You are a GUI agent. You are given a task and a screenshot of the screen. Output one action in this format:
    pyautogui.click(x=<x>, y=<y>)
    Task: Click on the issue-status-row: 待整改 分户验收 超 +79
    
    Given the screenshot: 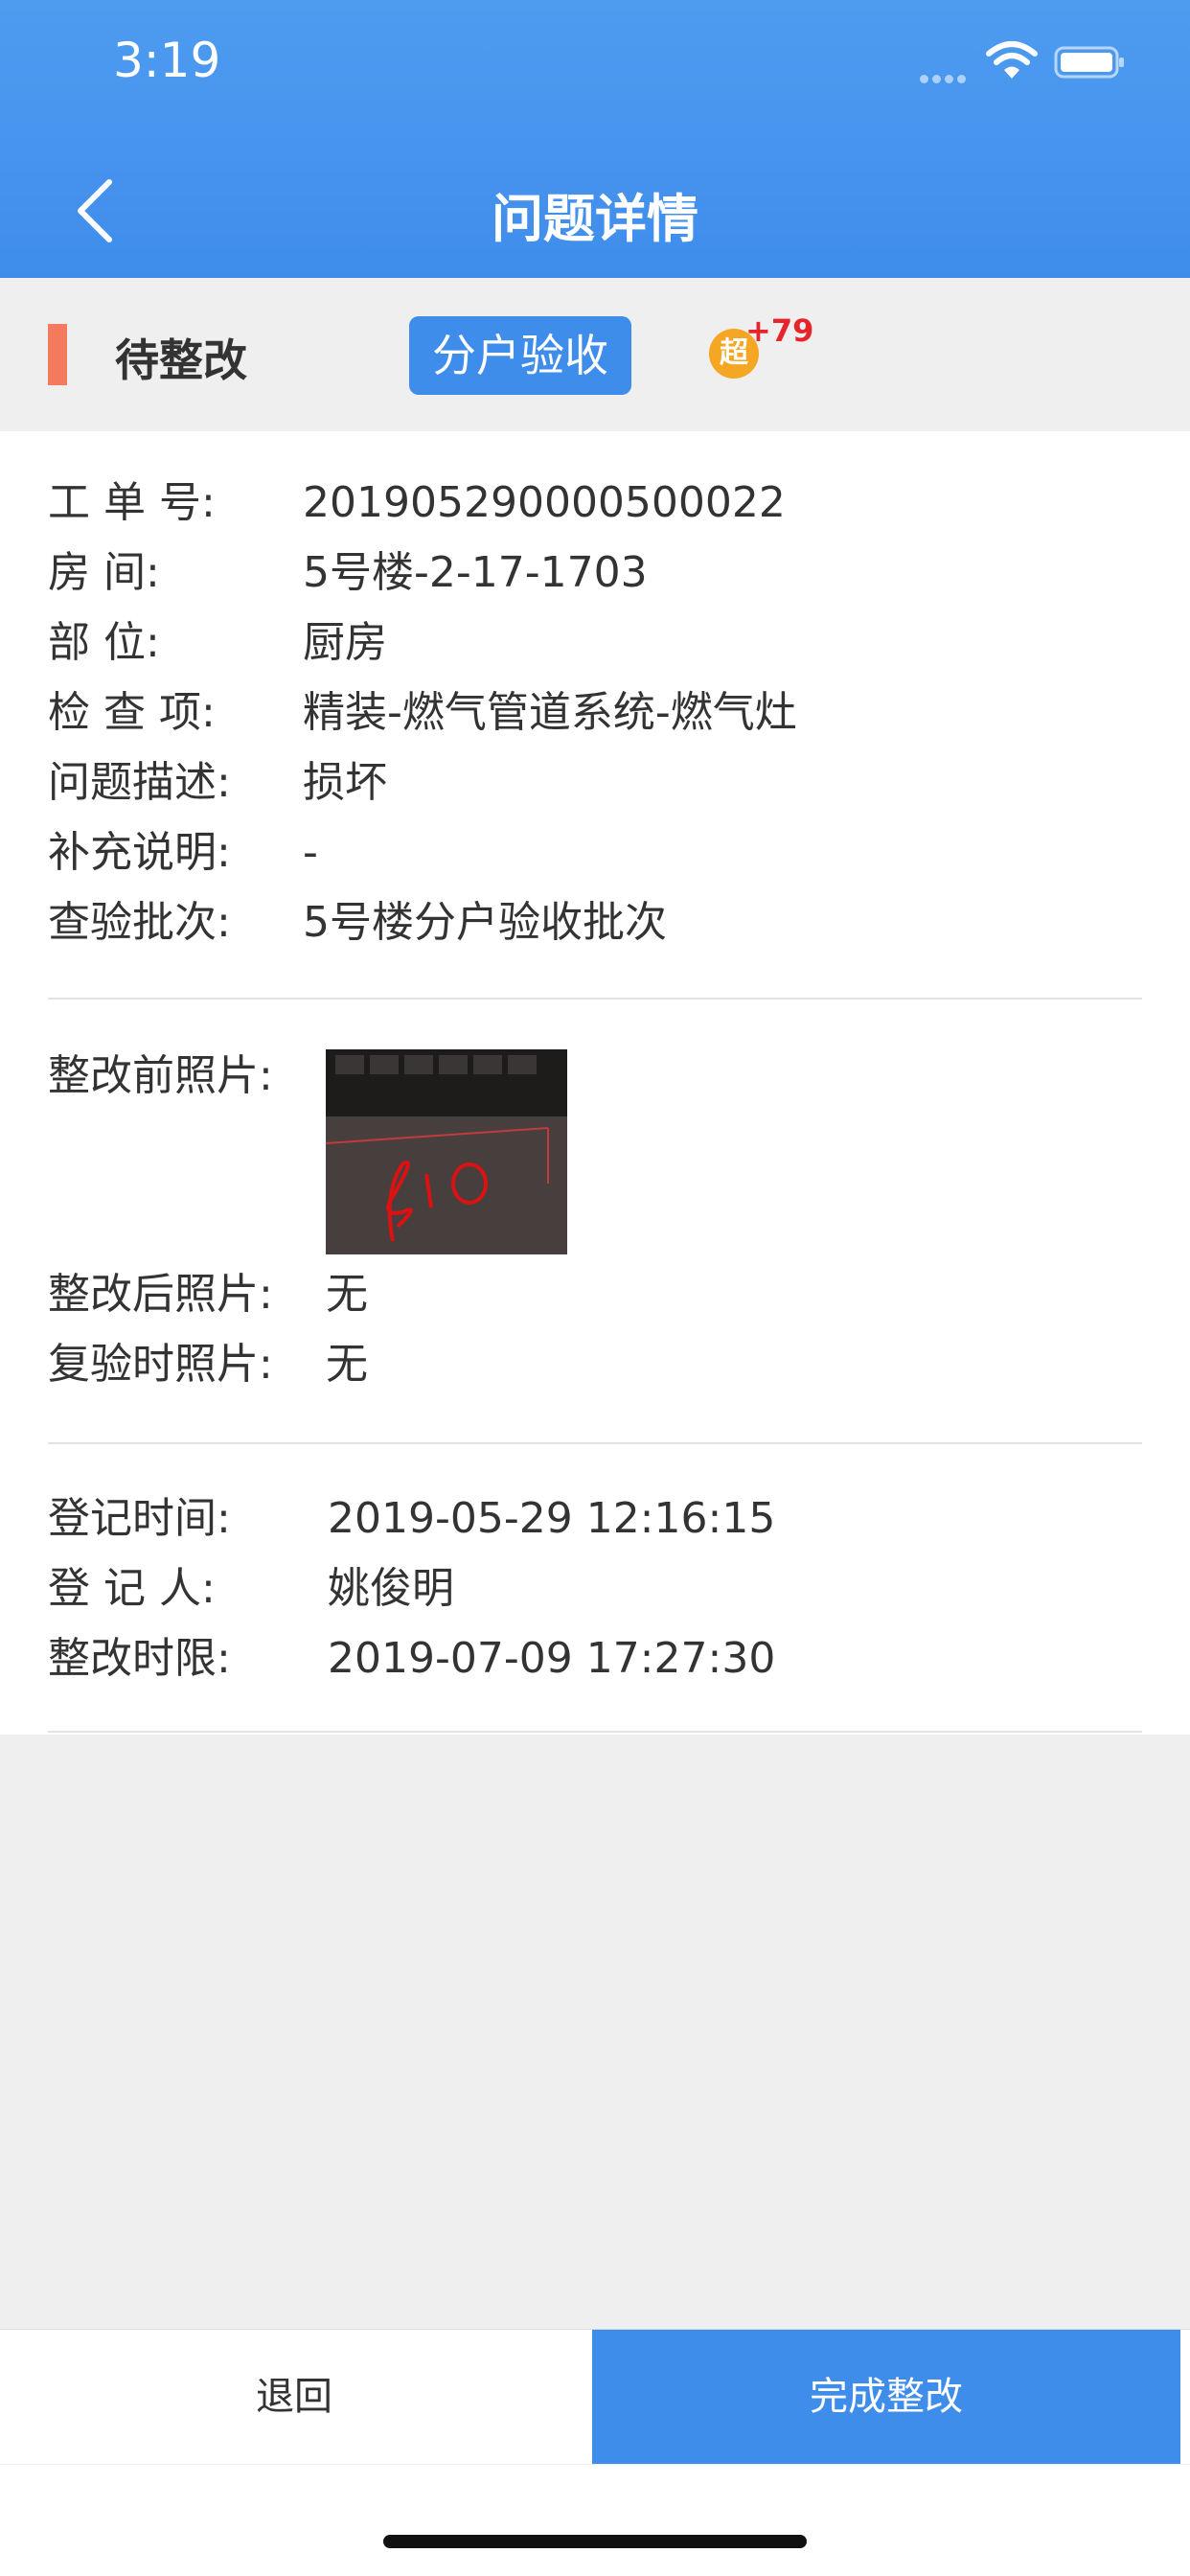 What is the action you would take?
    pyautogui.click(x=595, y=354)
    